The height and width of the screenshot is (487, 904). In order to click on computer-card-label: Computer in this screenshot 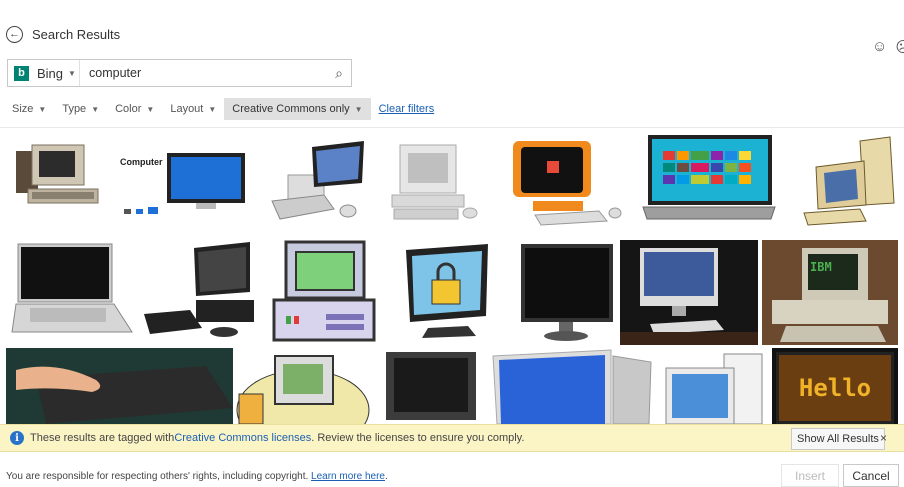, I will do `click(141, 162)`.